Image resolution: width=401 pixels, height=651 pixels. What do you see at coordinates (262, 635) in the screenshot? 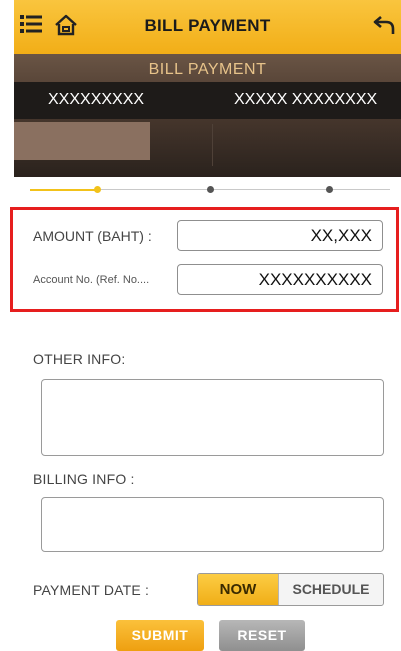
I see `reset-button: RESET` at bounding box center [262, 635].